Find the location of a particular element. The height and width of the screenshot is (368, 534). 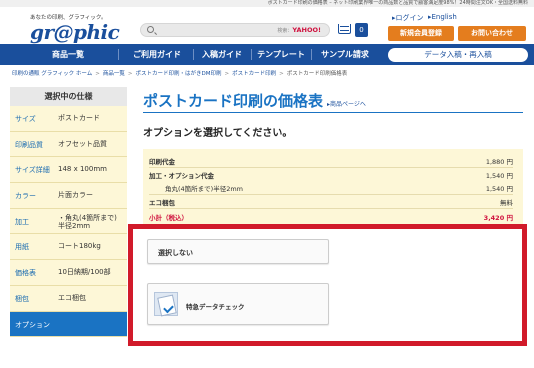

spec-value: 148 x 100mm is located at coordinates (82, 169).